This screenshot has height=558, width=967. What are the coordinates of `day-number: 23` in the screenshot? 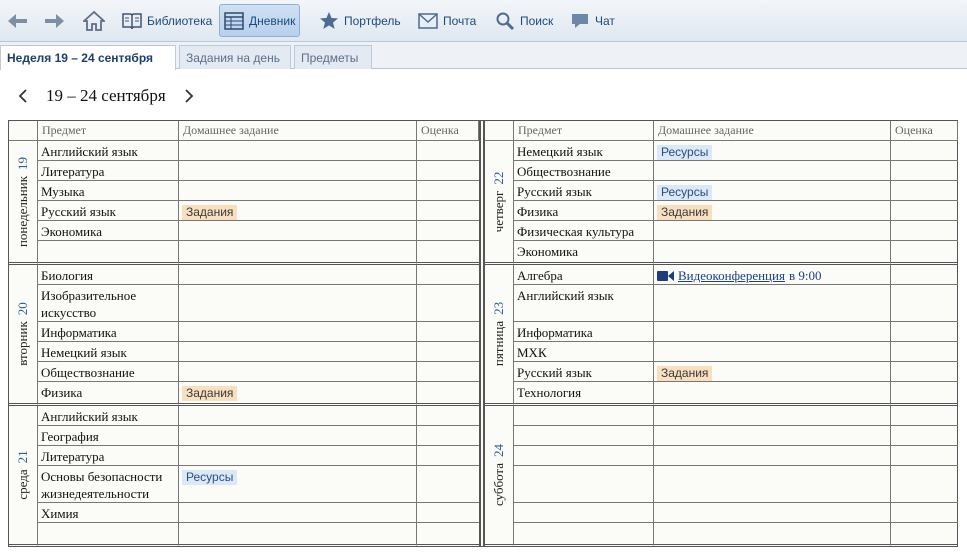 It's located at (498, 308).